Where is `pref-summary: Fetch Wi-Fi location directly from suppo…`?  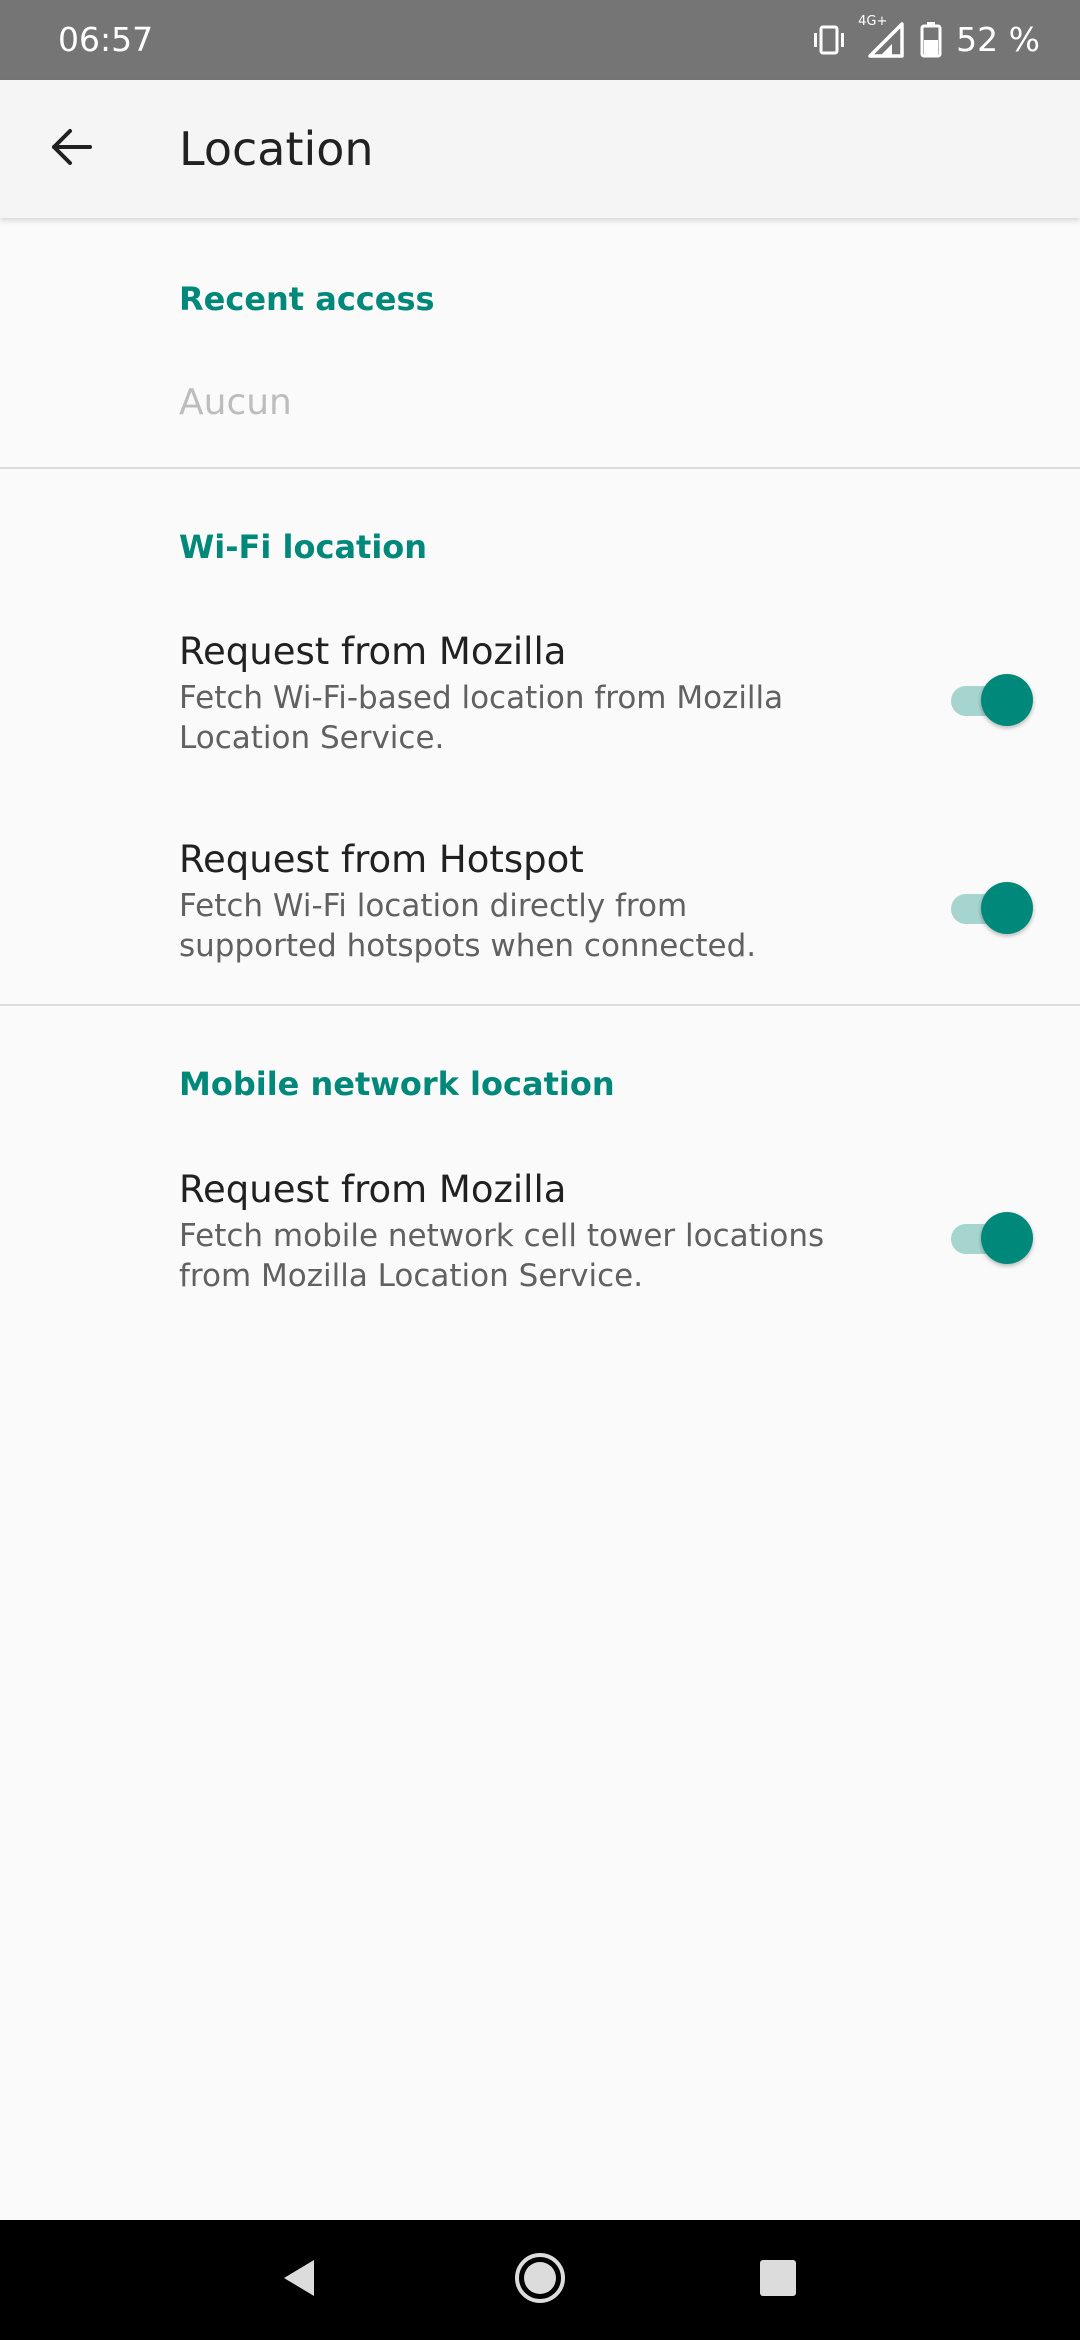
pref-summary: Fetch Wi-Fi location directly from suppo… is located at coordinates (468, 926).